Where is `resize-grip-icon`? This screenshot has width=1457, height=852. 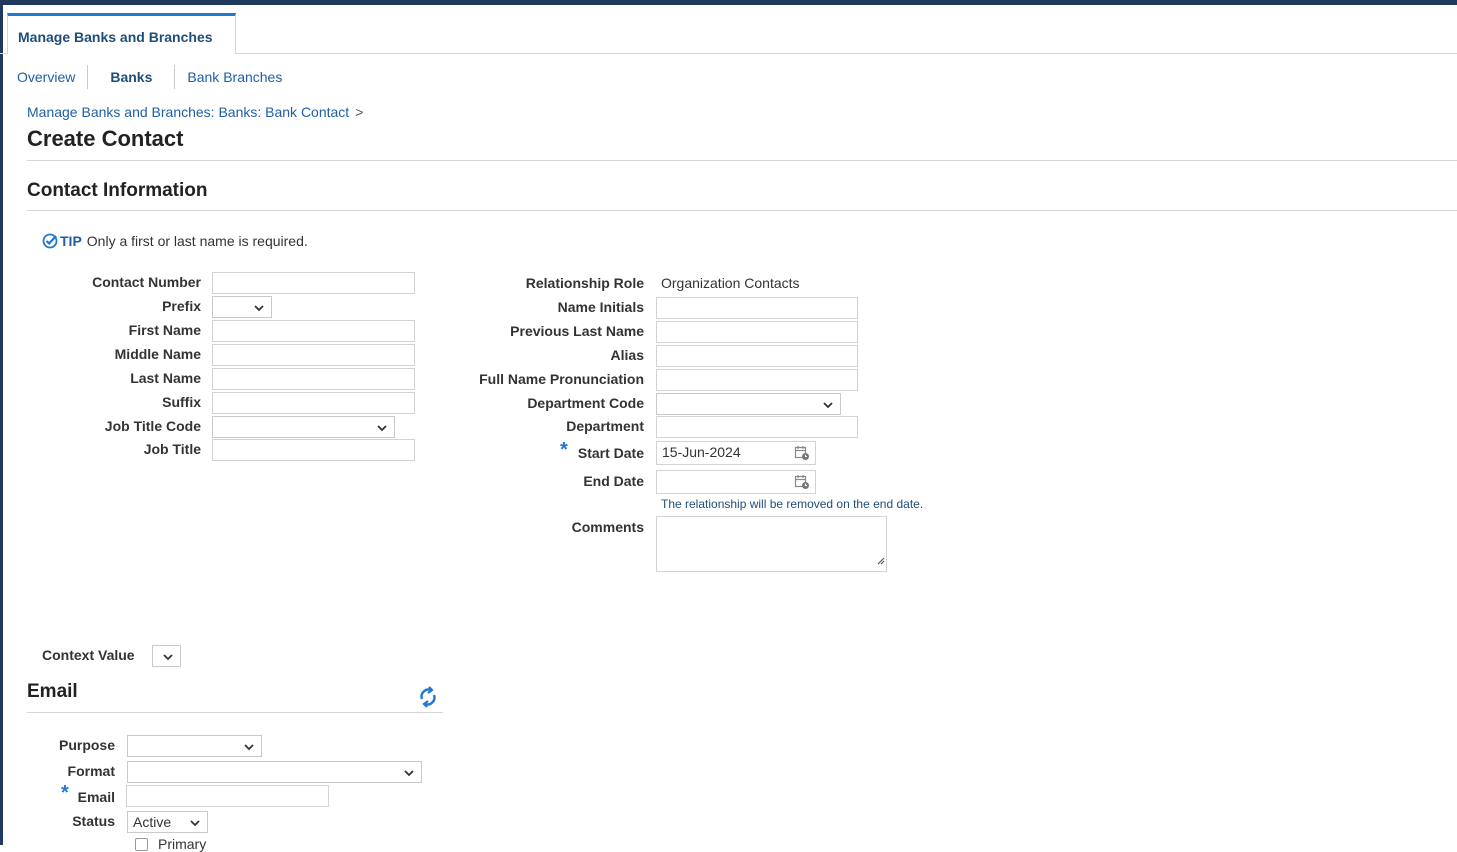 resize-grip-icon is located at coordinates (880, 561).